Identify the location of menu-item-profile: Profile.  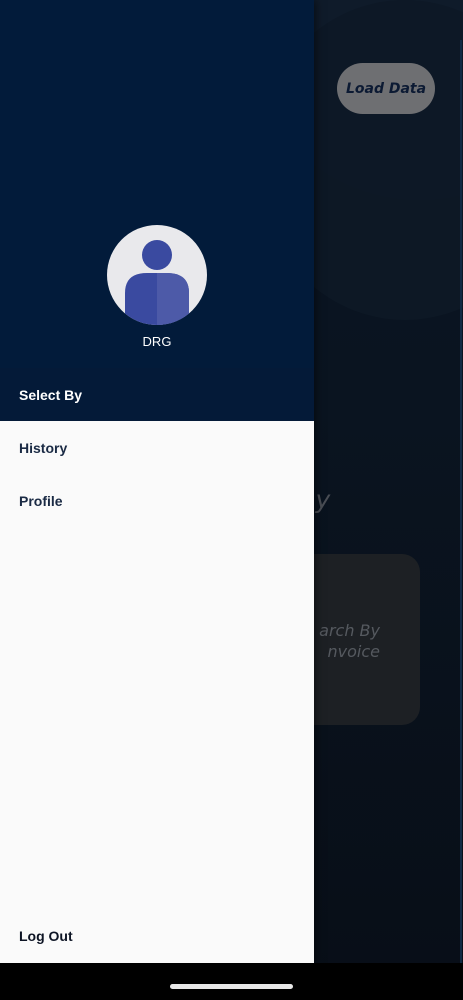
(159, 501).